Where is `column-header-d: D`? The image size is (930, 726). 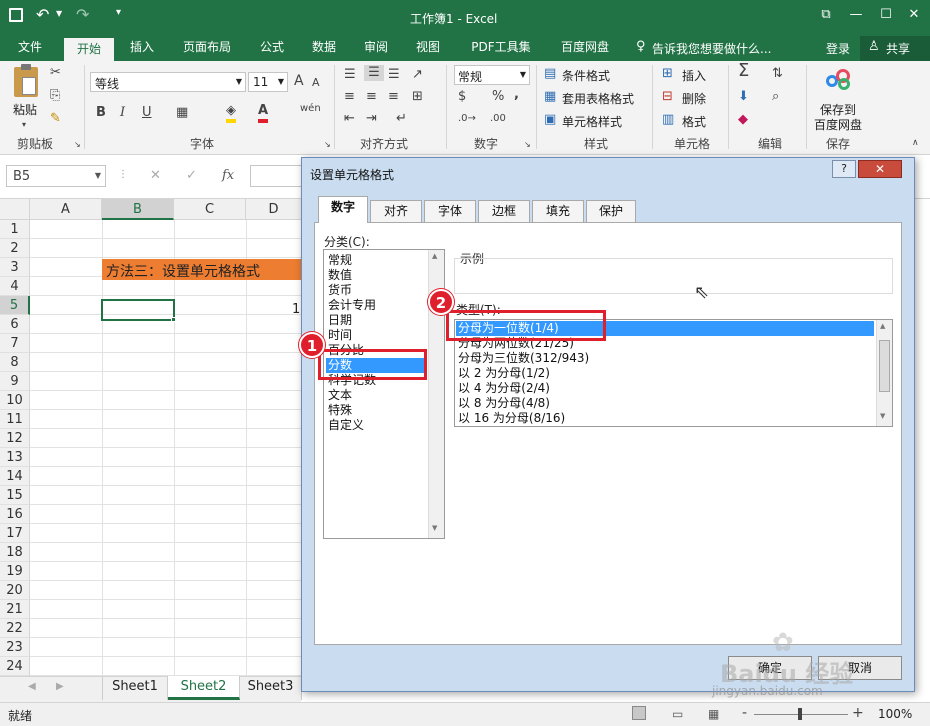
column-header-d: D is located at coordinates (274, 209).